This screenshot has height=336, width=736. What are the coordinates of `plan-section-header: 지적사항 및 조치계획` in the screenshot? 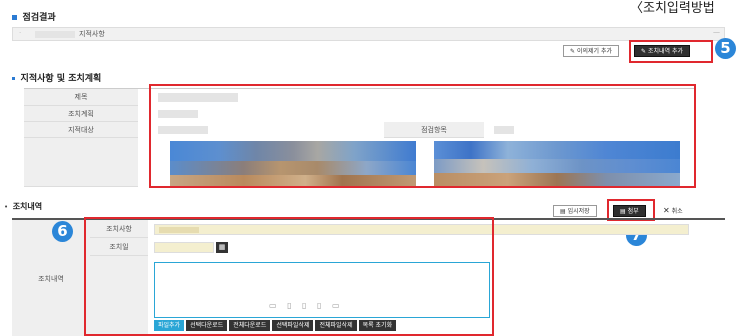 It's located at (56, 77).